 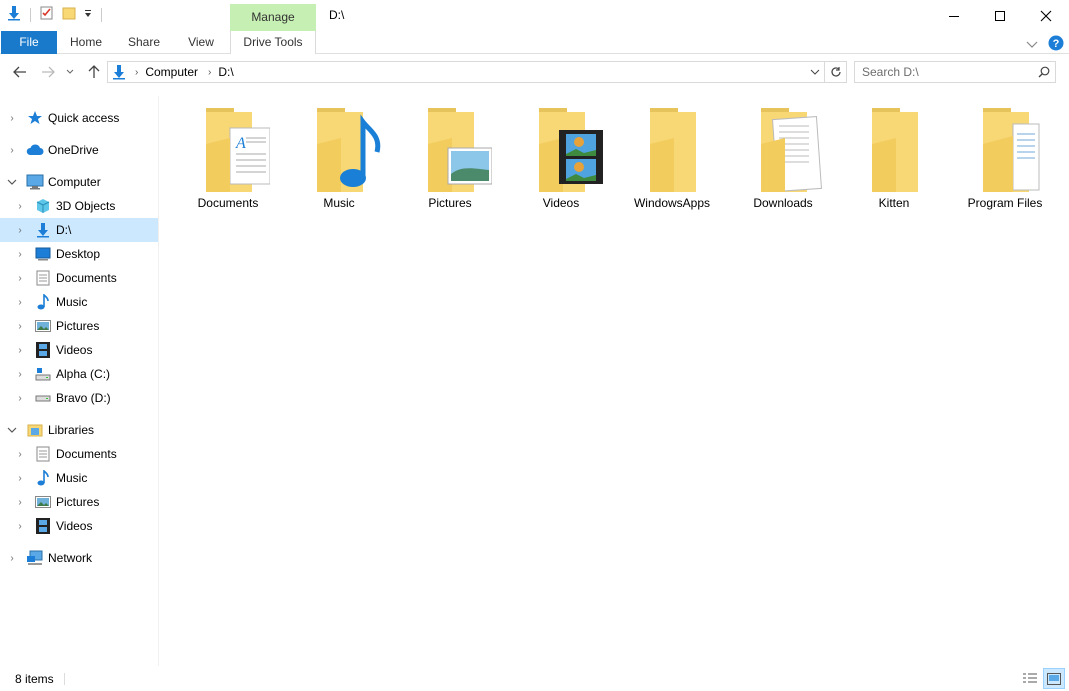 What do you see at coordinates (29, 42) in the screenshot?
I see `tab-file: File` at bounding box center [29, 42].